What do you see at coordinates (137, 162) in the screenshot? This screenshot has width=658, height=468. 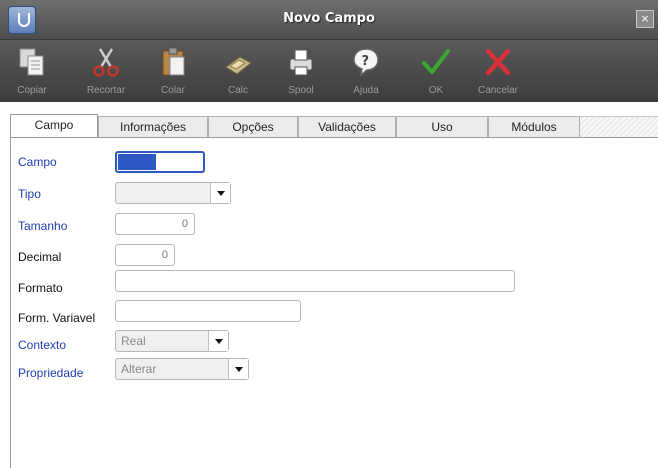 I see `text-selection` at bounding box center [137, 162].